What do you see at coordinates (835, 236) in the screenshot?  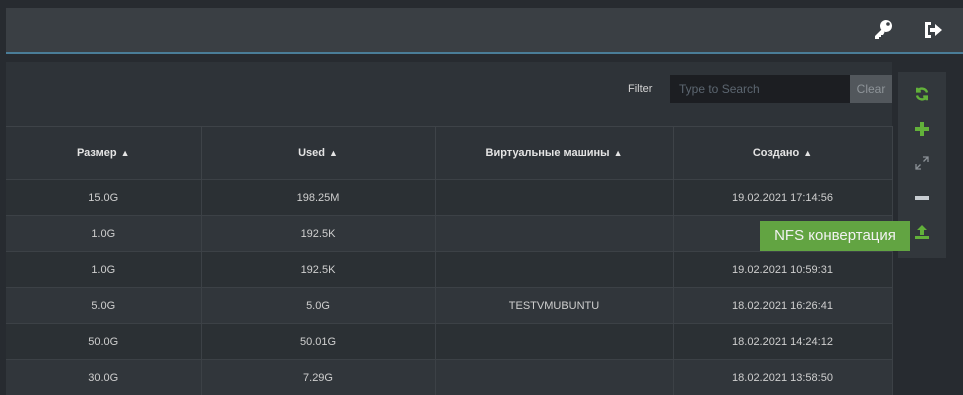 I see `tooltip: NFS конвертация` at bounding box center [835, 236].